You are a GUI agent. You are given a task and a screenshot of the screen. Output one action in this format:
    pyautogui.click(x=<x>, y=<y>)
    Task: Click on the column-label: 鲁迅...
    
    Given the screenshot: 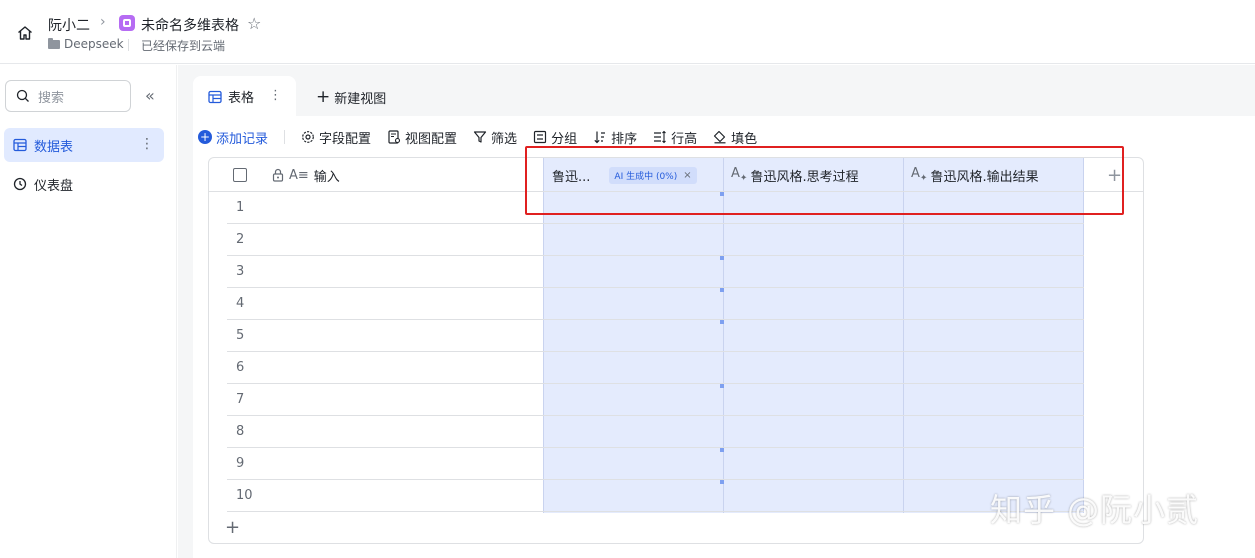 What is the action you would take?
    pyautogui.click(x=571, y=177)
    